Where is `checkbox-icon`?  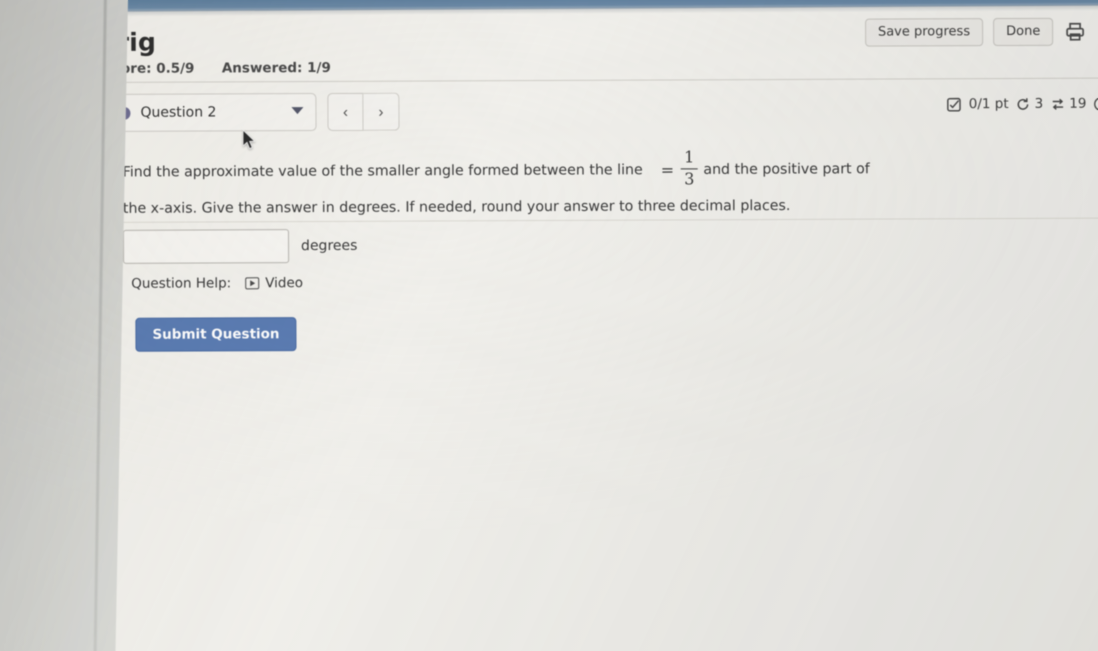
checkbox-icon is located at coordinates (954, 104).